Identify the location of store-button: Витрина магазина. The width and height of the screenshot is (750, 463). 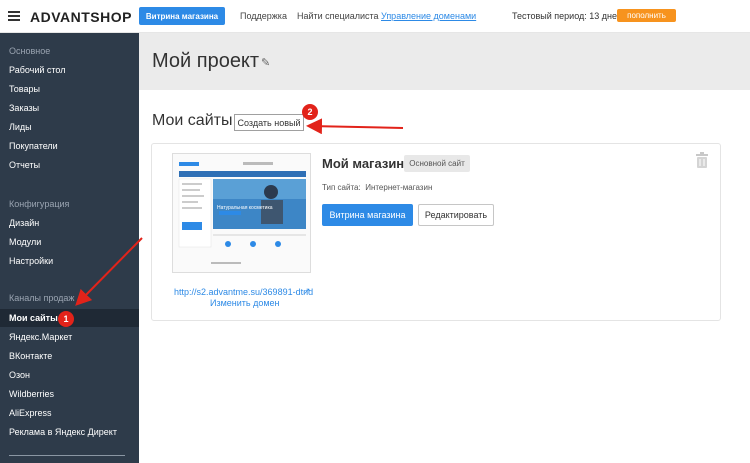
(182, 16).